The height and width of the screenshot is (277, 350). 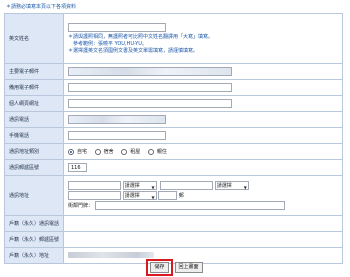 I want to click on row-address: 通訊地址 請選擇 ▼ 請選擇 ▼ 請選擇 ▼ 郵 街鄰門牌：, so click(x=173, y=195).